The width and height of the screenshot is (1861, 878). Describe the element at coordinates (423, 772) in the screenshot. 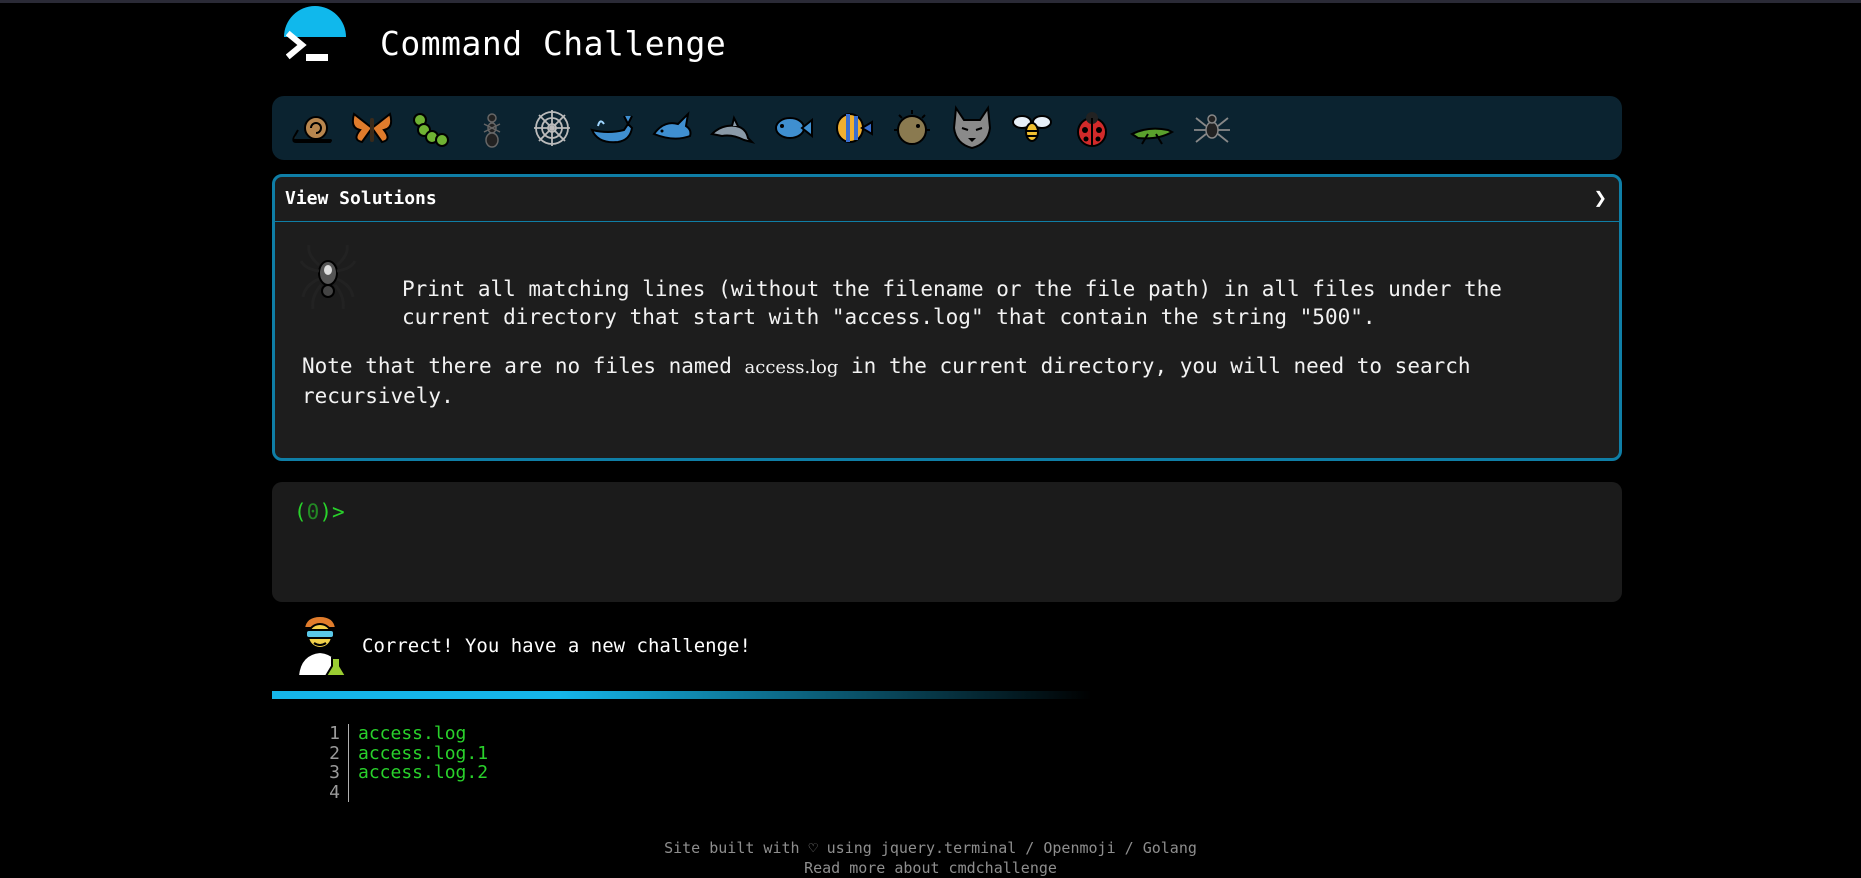

I see `line-text: access.log.2` at that location.